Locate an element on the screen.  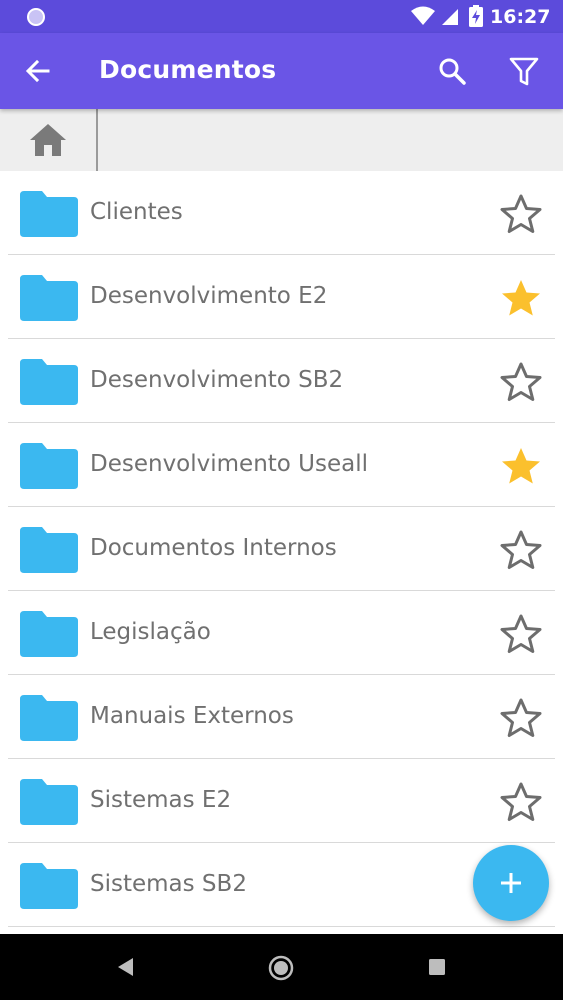
filter-icon is located at coordinates (524, 71).